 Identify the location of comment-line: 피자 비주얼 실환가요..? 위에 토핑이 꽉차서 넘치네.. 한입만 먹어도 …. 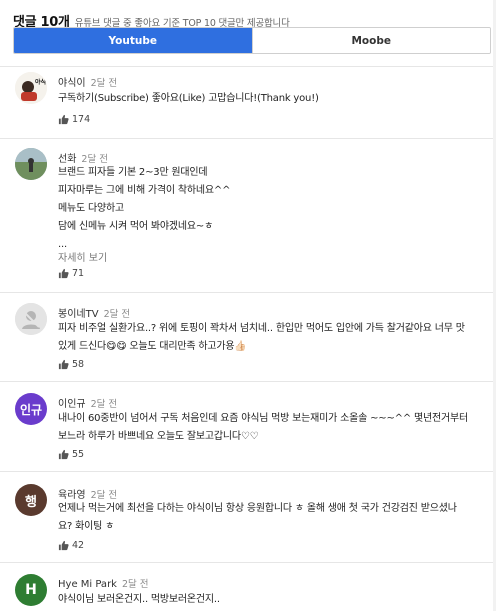
(261, 328).